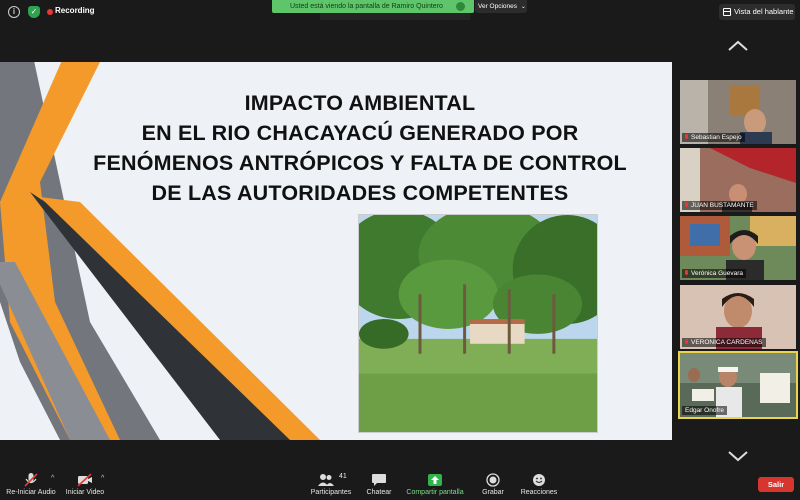  Describe the element at coordinates (379, 492) in the screenshot. I see `chat-label: Chatear` at that location.